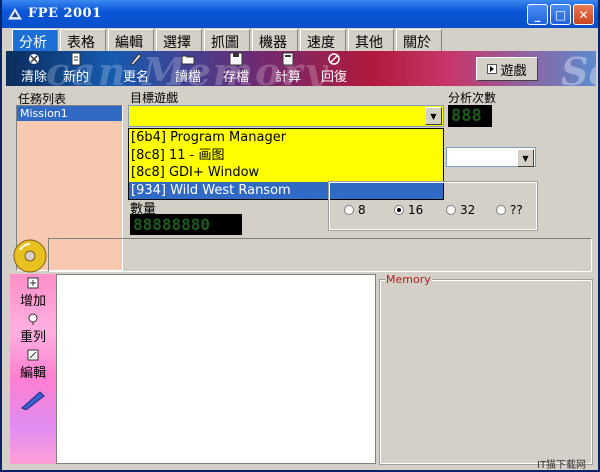  What do you see at coordinates (33, 400) in the screenshot?
I see `pencil-icon` at bounding box center [33, 400].